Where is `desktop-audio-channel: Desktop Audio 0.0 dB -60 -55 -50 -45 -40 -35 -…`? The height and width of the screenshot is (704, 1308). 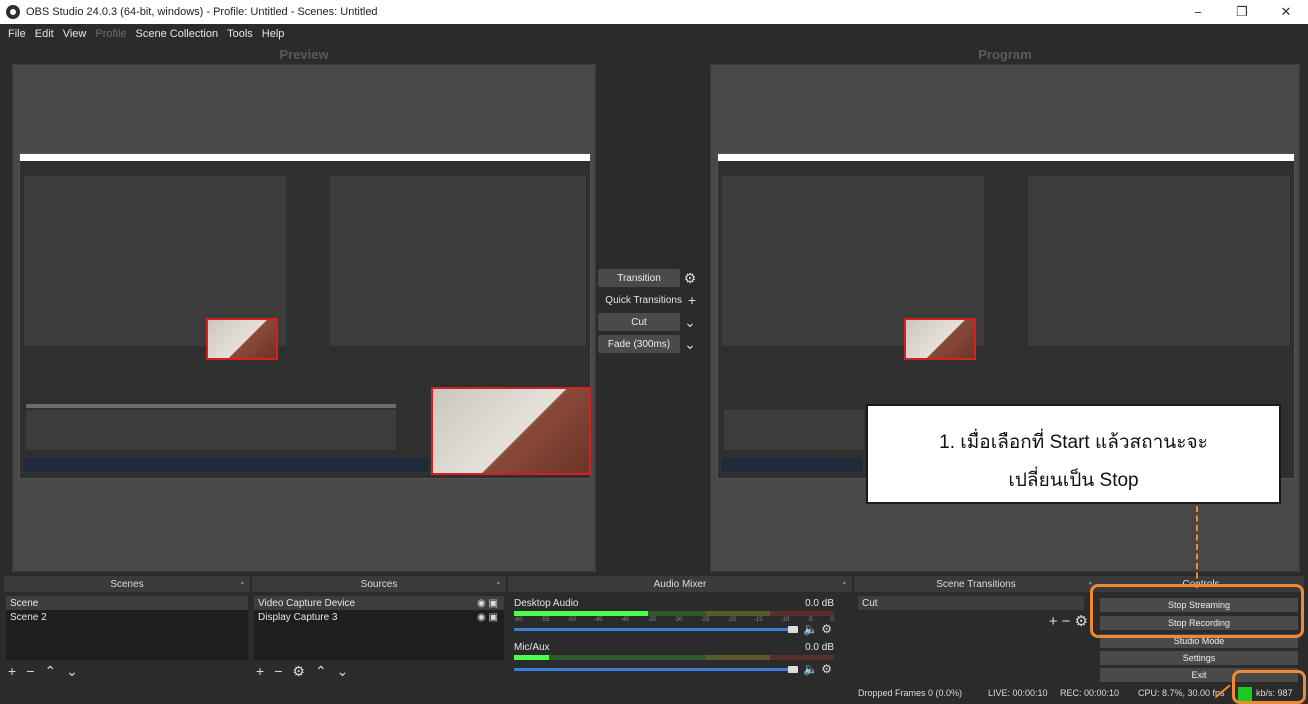 desktop-audio-channel: Desktop Audio 0.0 dB -60 -55 -50 -45 -40 -35 -… is located at coordinates (676, 618).